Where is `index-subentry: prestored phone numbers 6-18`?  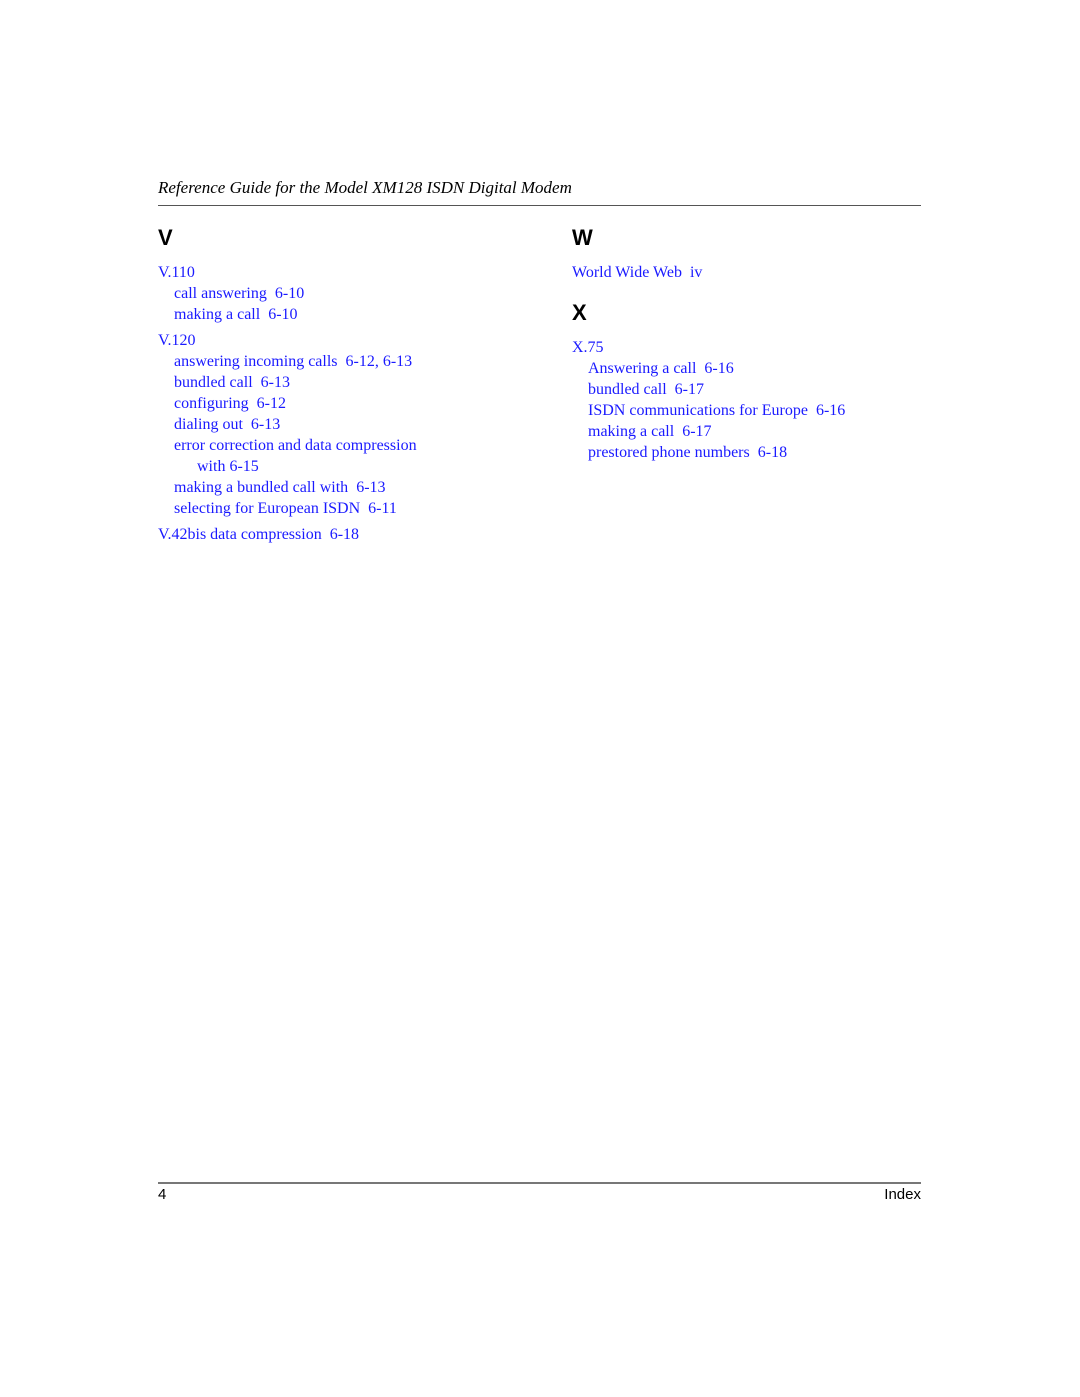 index-subentry: prestored phone numbers 6-18 is located at coordinates (752, 452).